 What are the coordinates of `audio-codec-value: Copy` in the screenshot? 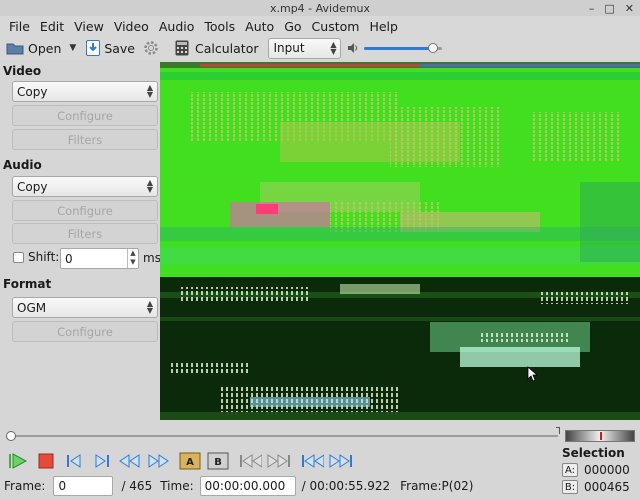 It's located at (32, 186).